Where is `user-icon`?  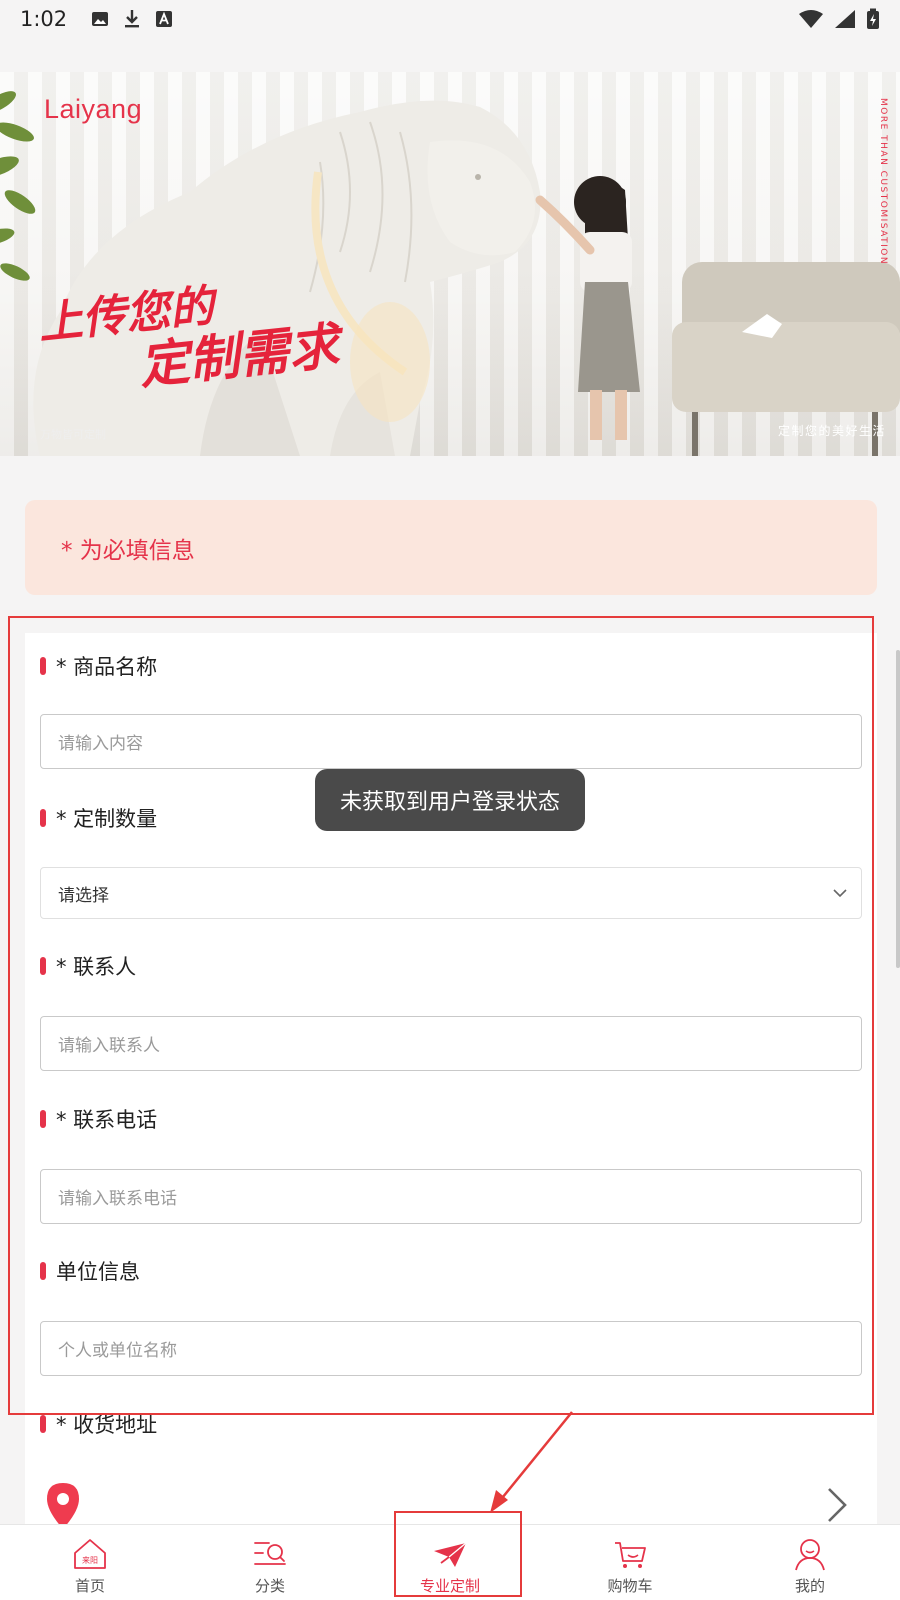
user-icon is located at coordinates (810, 1555).